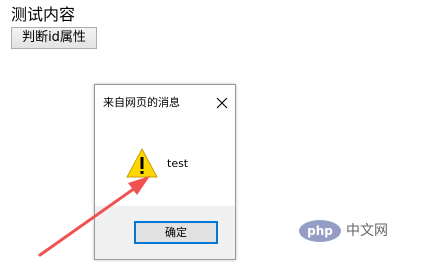 This screenshot has height=263, width=427. I want to click on php-logo-icon: php, so click(320, 231).